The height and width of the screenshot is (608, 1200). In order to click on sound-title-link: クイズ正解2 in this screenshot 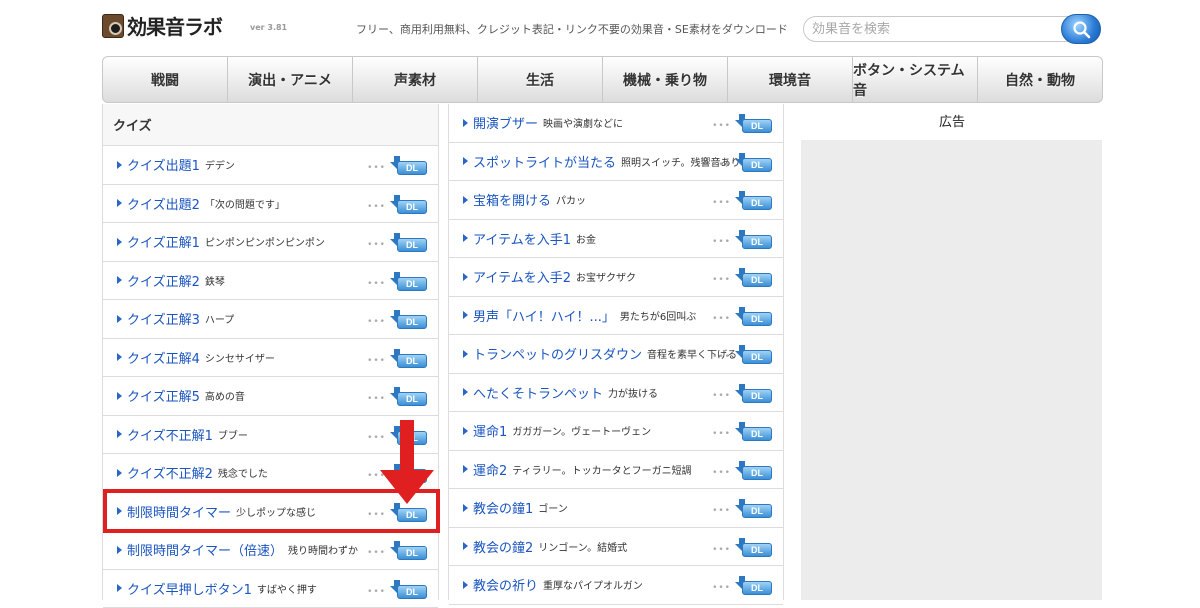, I will do `click(163, 280)`.